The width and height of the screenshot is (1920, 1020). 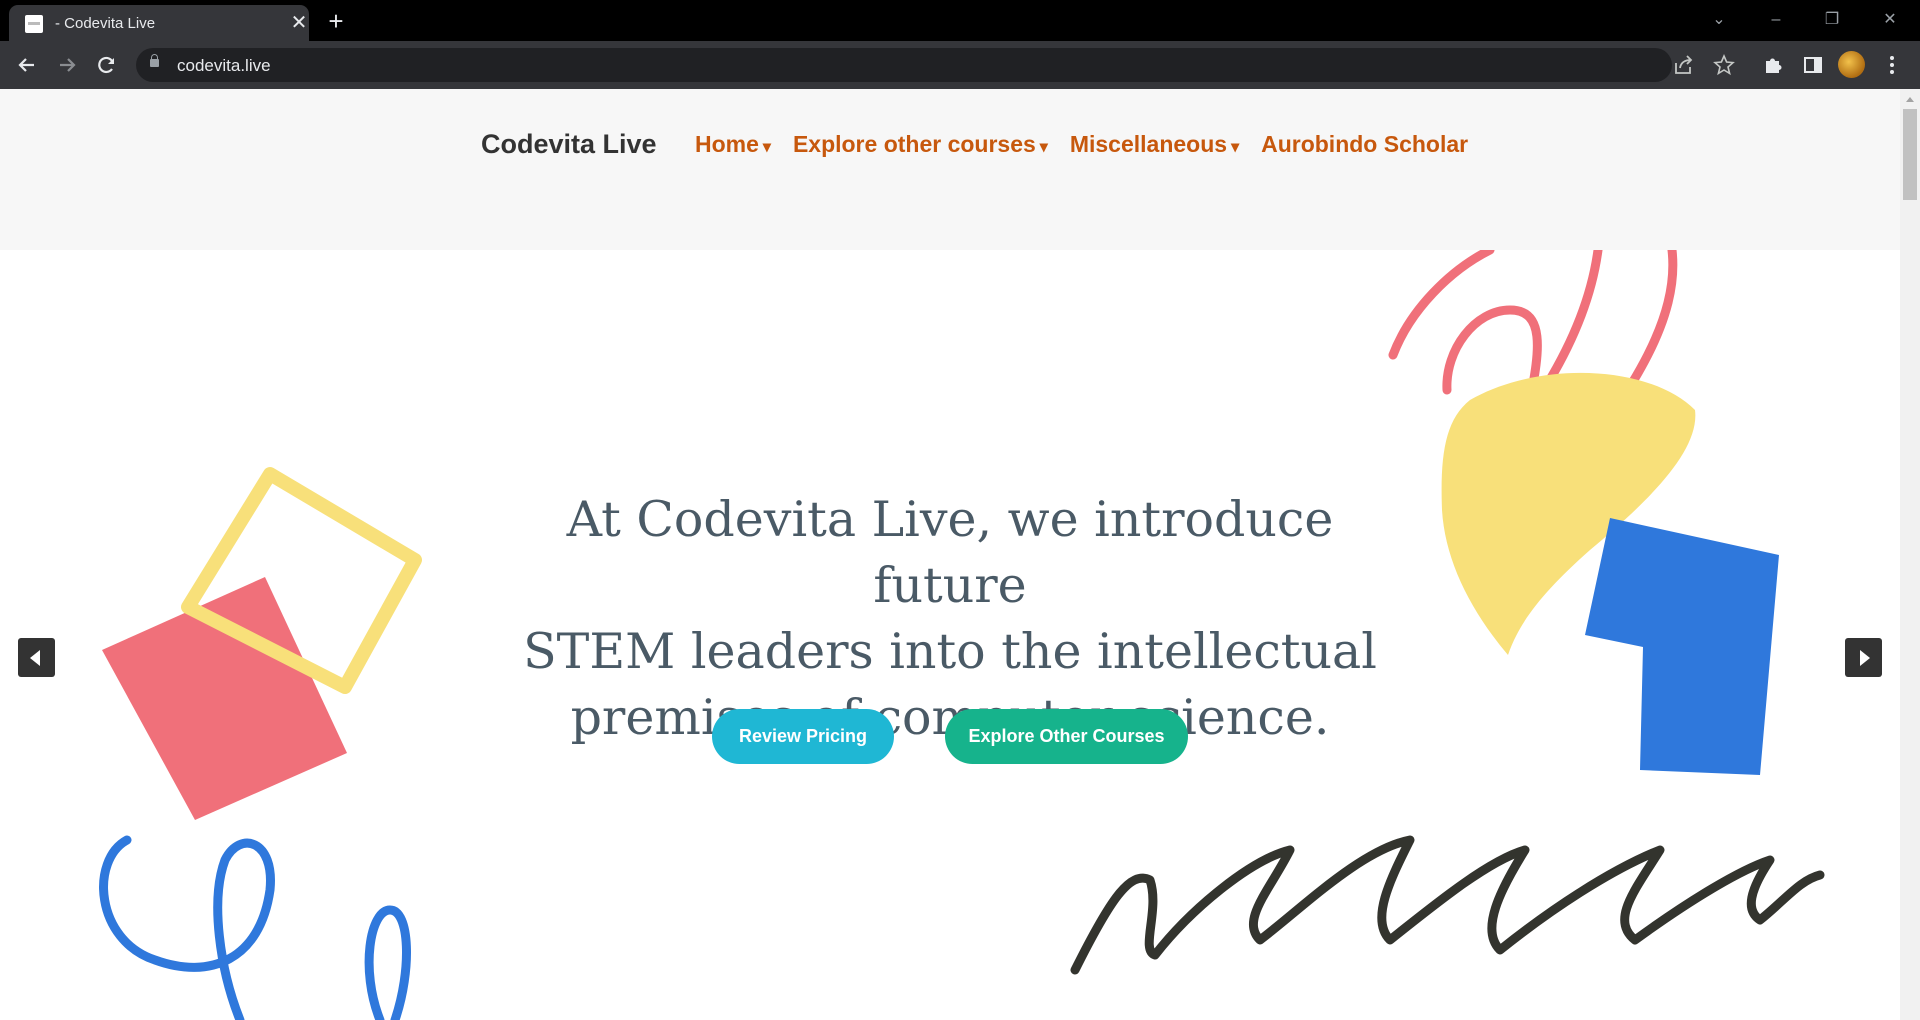 I want to click on nav-item-aurobindo-scholar: Aurobindo Scholar, so click(x=1364, y=144).